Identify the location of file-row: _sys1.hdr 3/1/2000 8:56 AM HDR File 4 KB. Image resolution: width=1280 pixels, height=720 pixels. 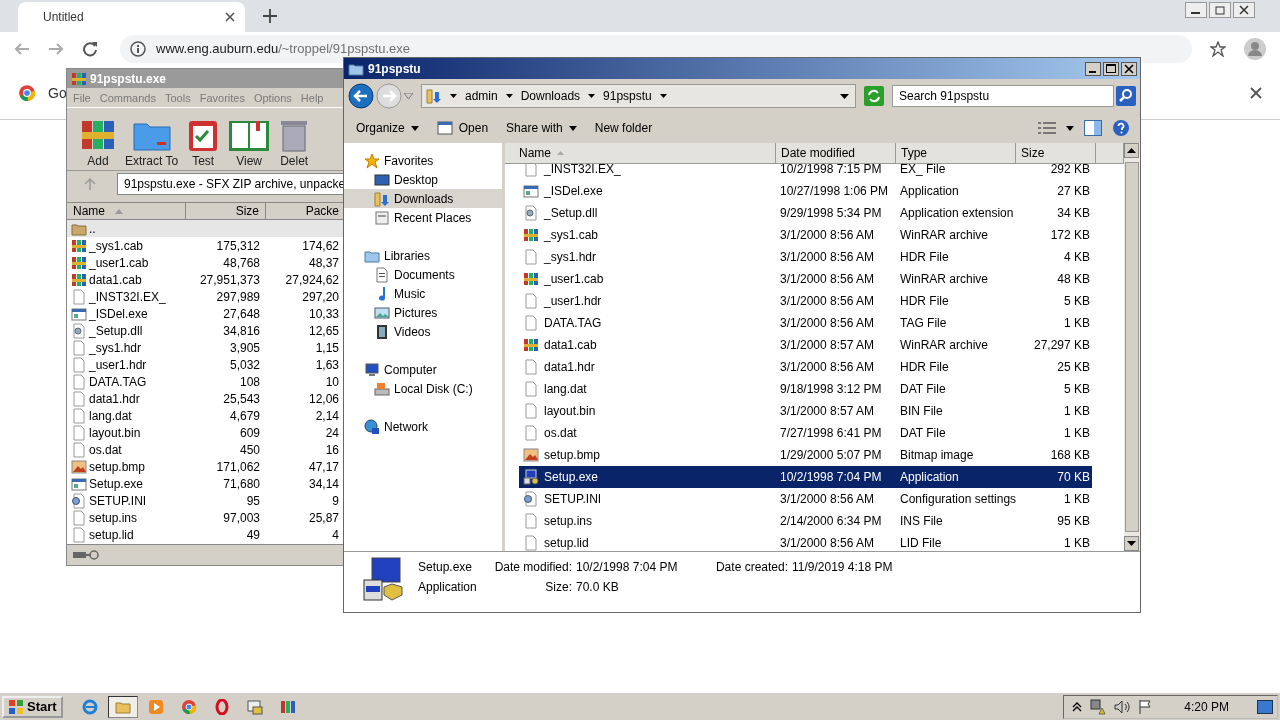
(805, 257).